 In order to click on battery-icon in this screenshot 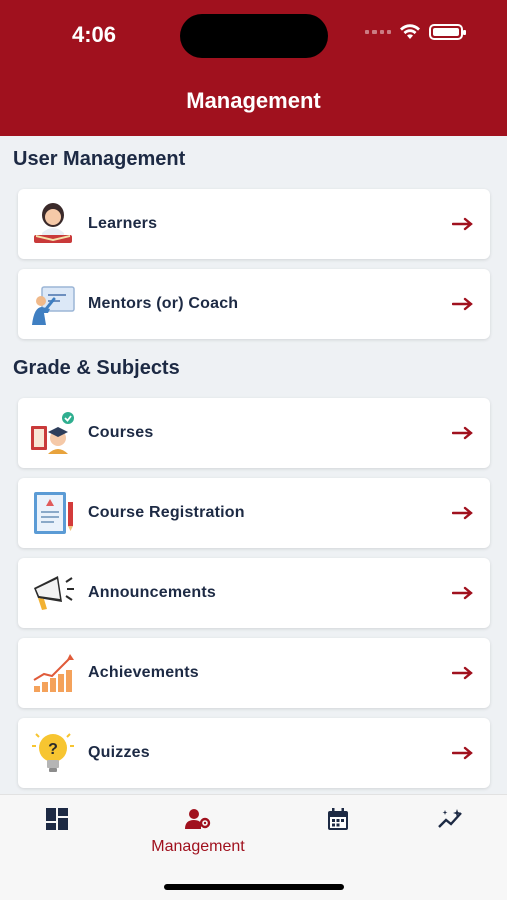, I will do `click(447, 32)`.